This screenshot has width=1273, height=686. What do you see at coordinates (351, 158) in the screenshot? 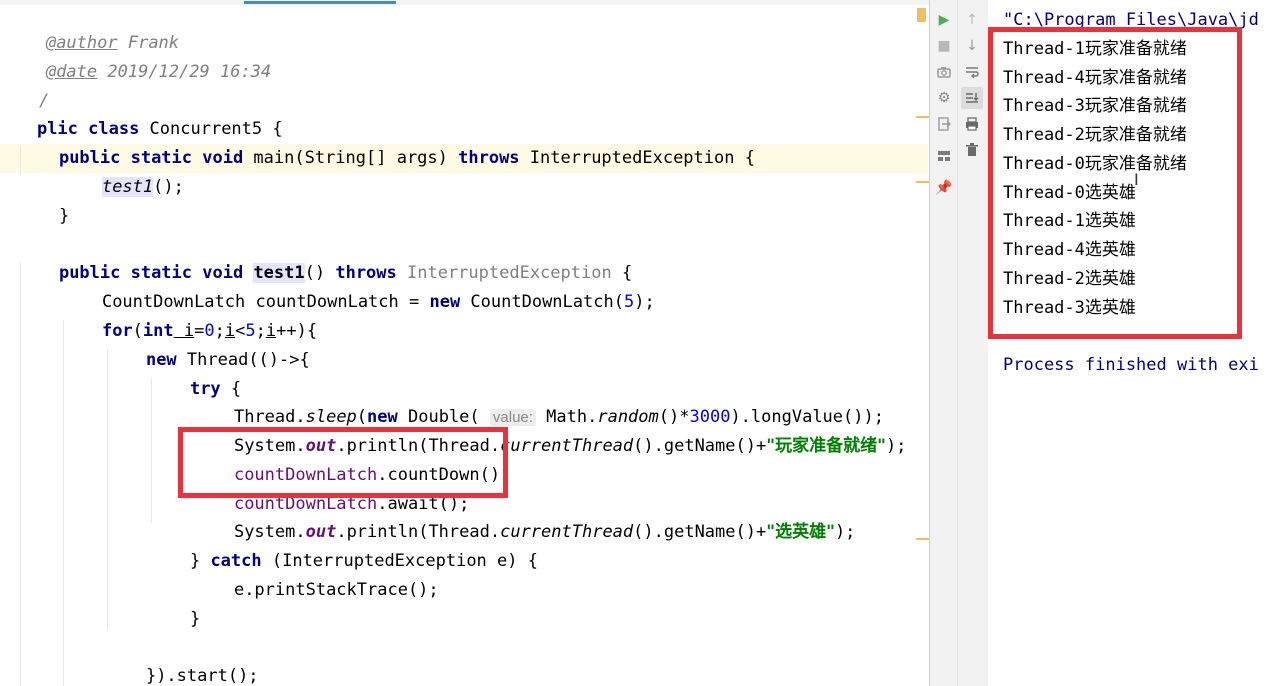
I see `method-signature: main(String[] args)` at bounding box center [351, 158].